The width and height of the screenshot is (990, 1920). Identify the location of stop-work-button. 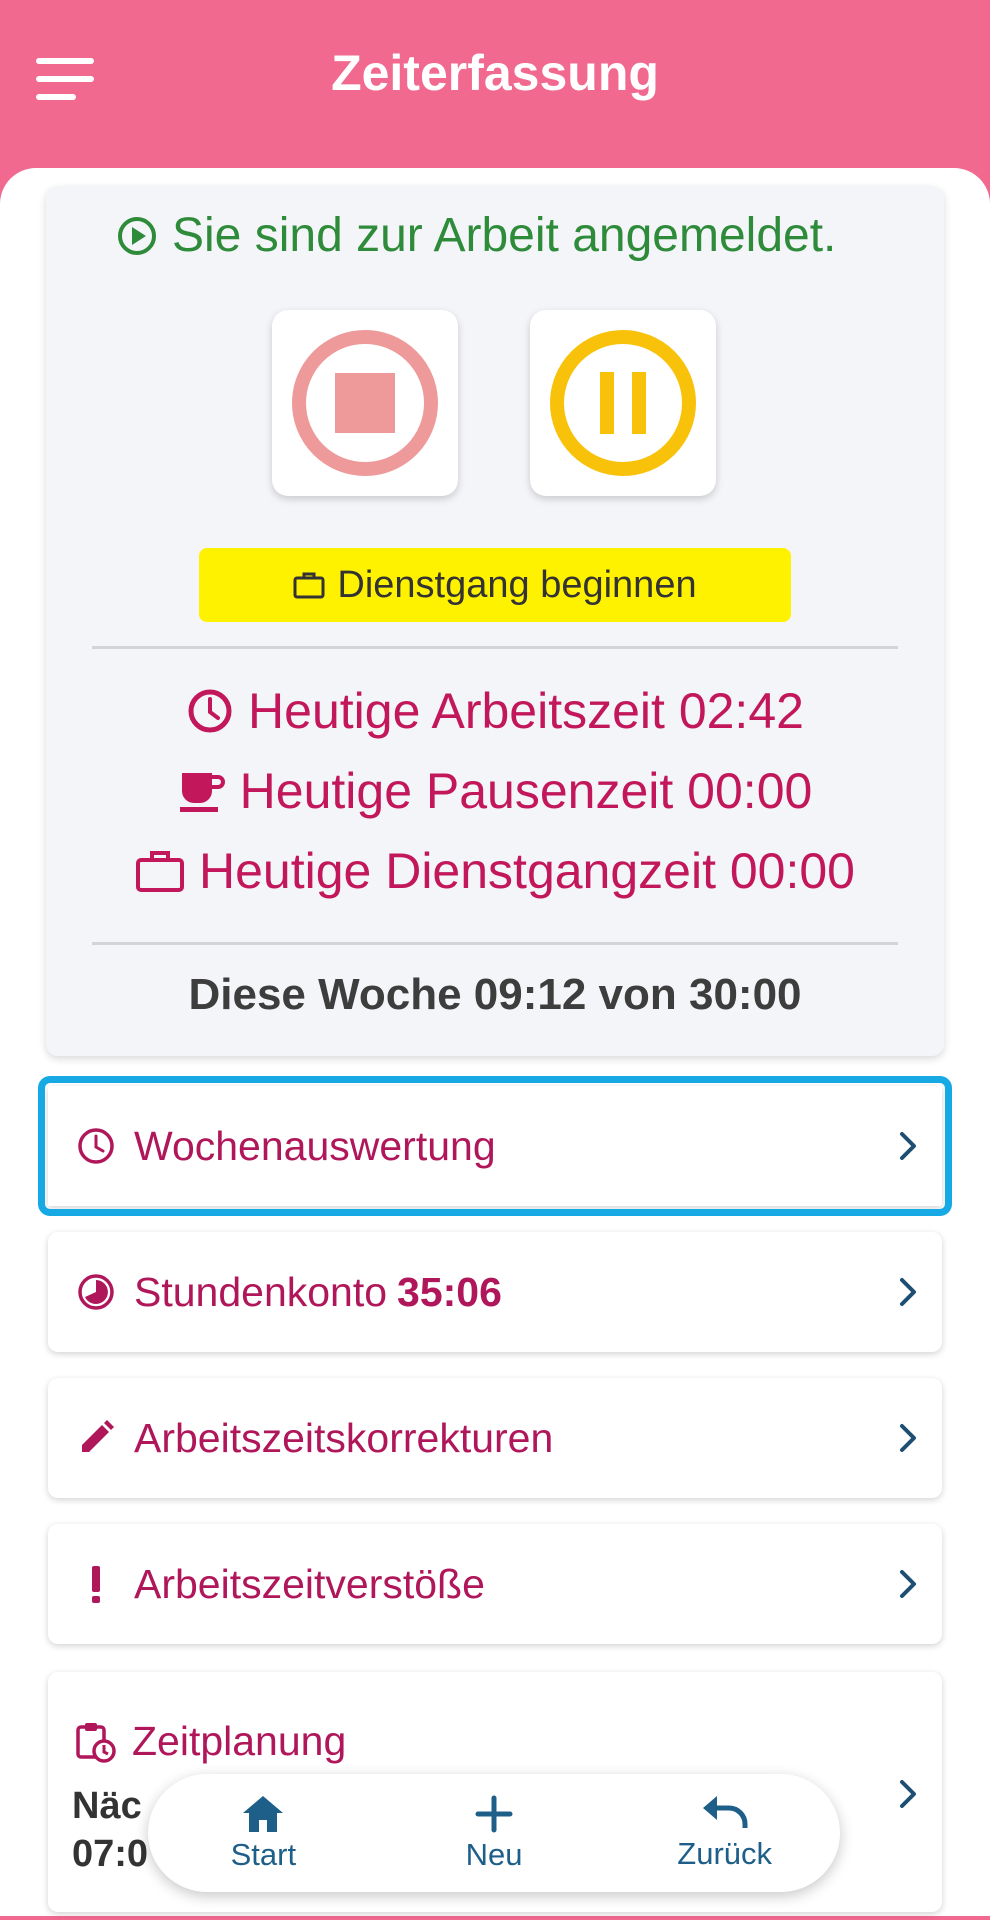
(365, 403).